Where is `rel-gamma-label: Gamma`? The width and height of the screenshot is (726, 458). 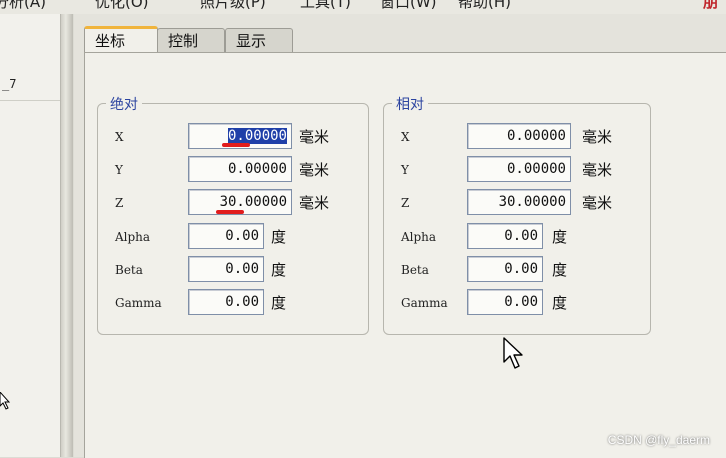 rel-gamma-label: Gamma is located at coordinates (424, 303).